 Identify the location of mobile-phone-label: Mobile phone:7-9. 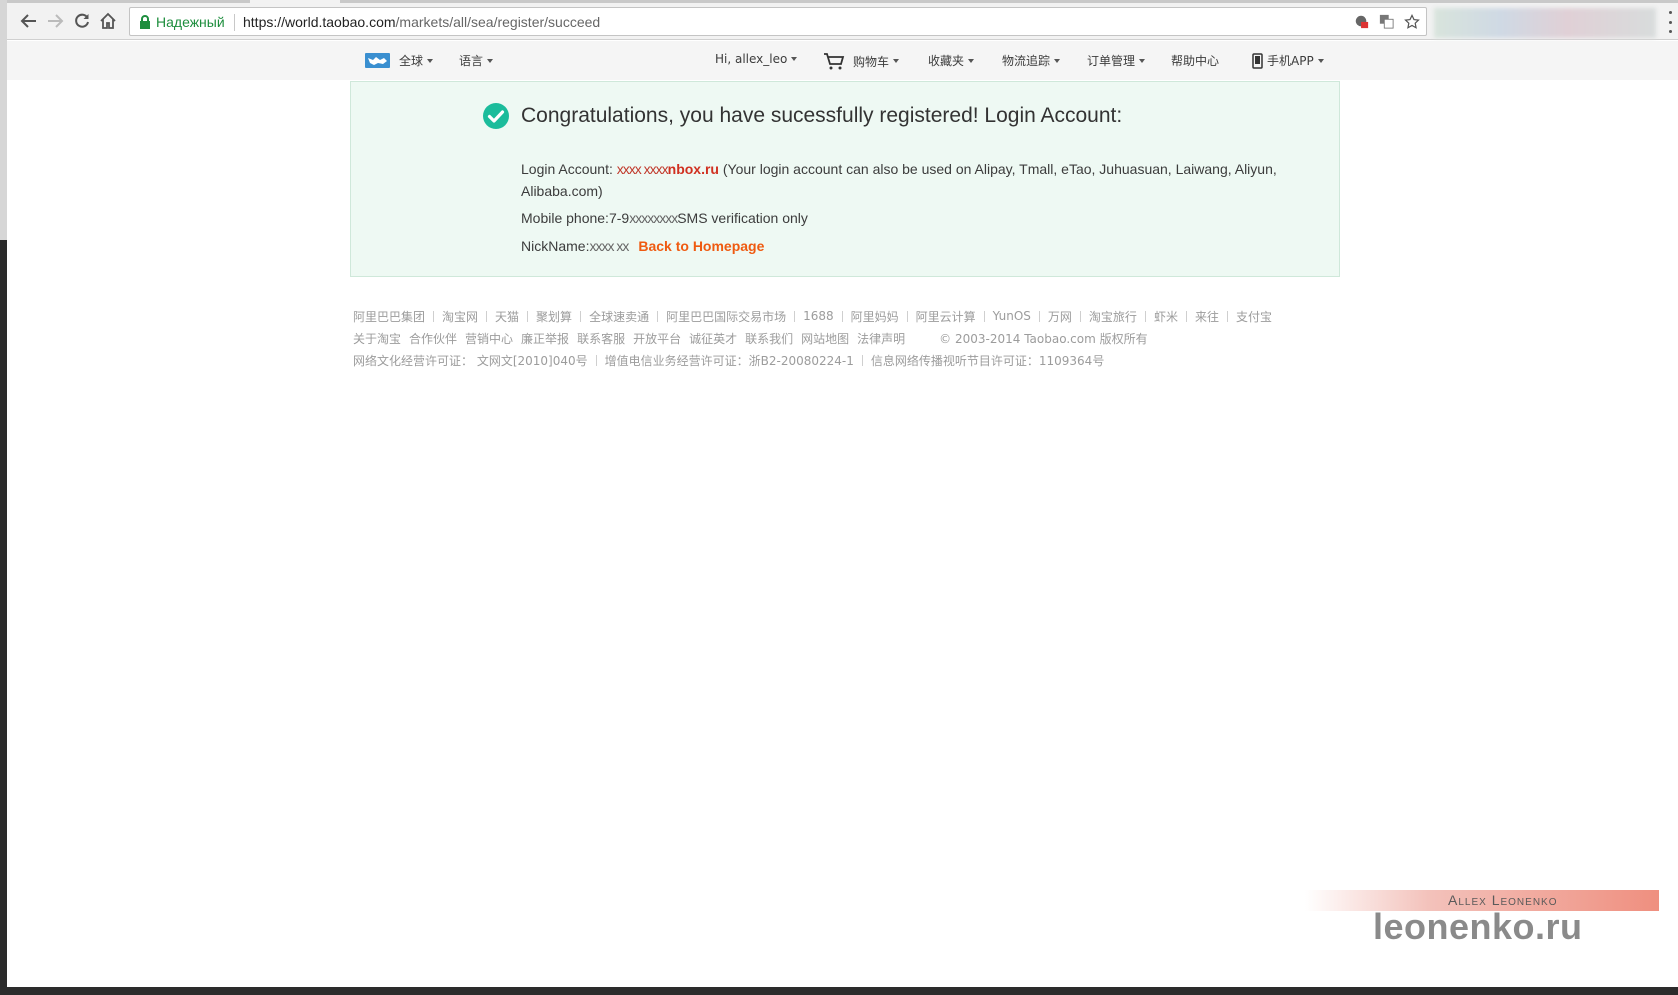
(575, 218).